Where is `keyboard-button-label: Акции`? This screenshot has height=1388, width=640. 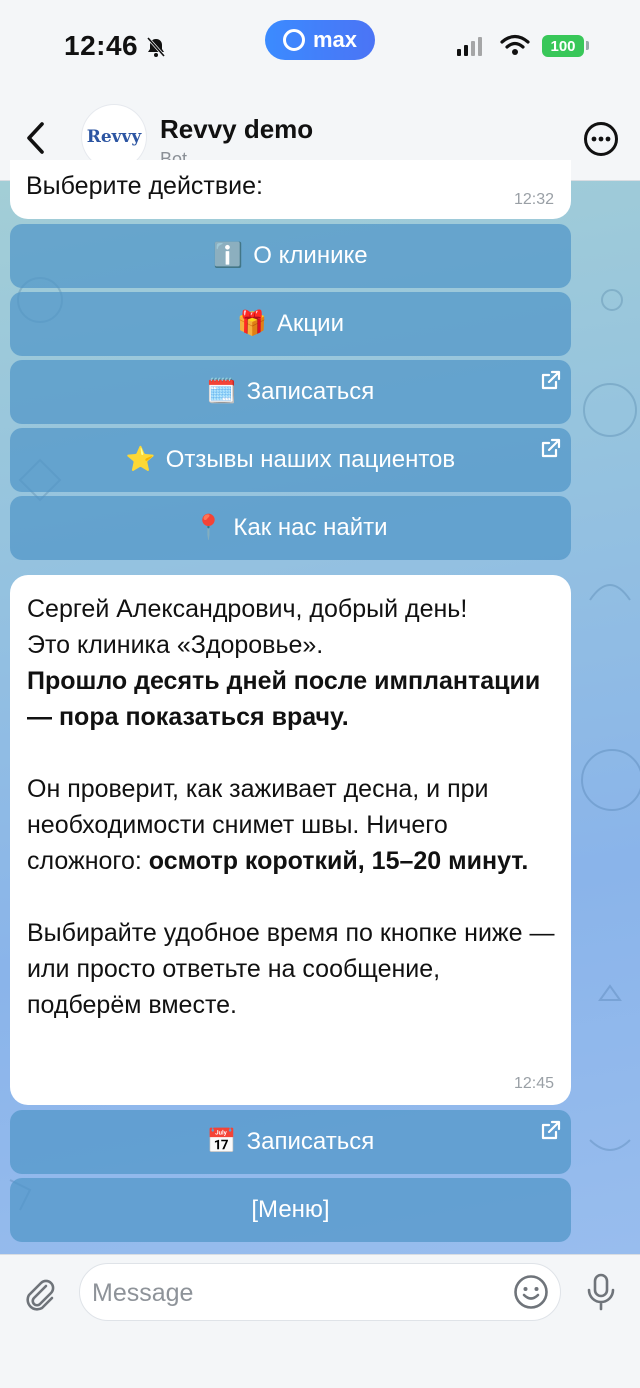
keyboard-button-label: Акции is located at coordinates (310, 323).